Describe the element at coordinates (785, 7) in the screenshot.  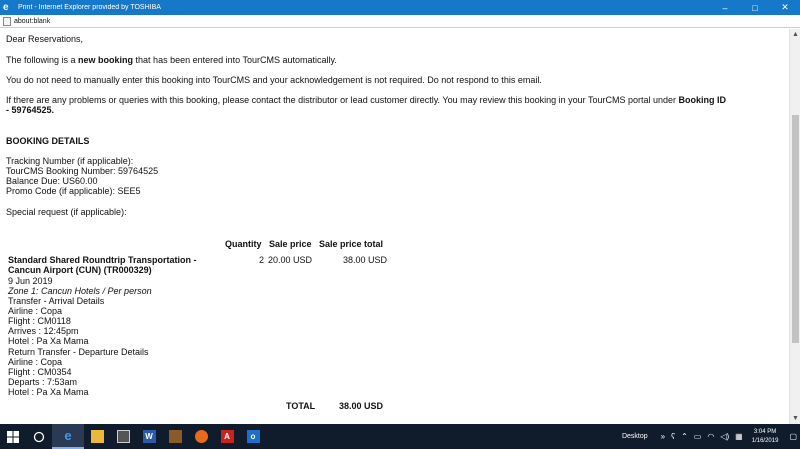
I see `close-button: ✕` at that location.